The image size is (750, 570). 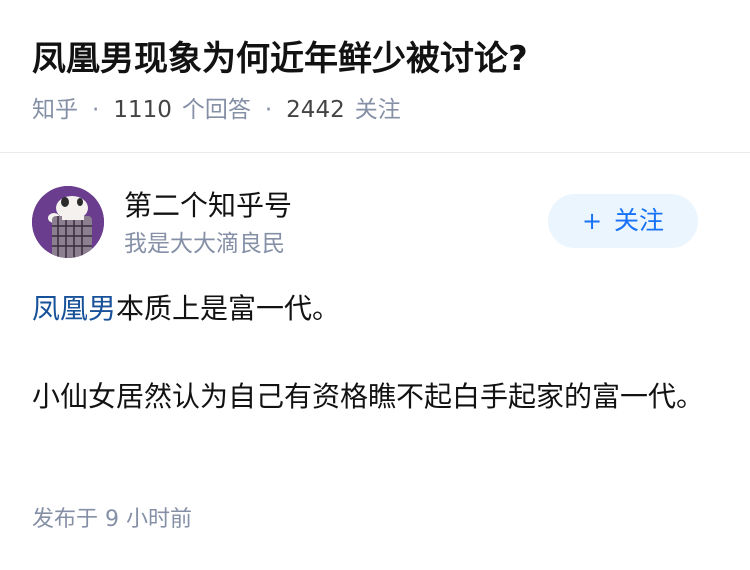 I want to click on answer-count-label: 个回答, so click(x=216, y=110).